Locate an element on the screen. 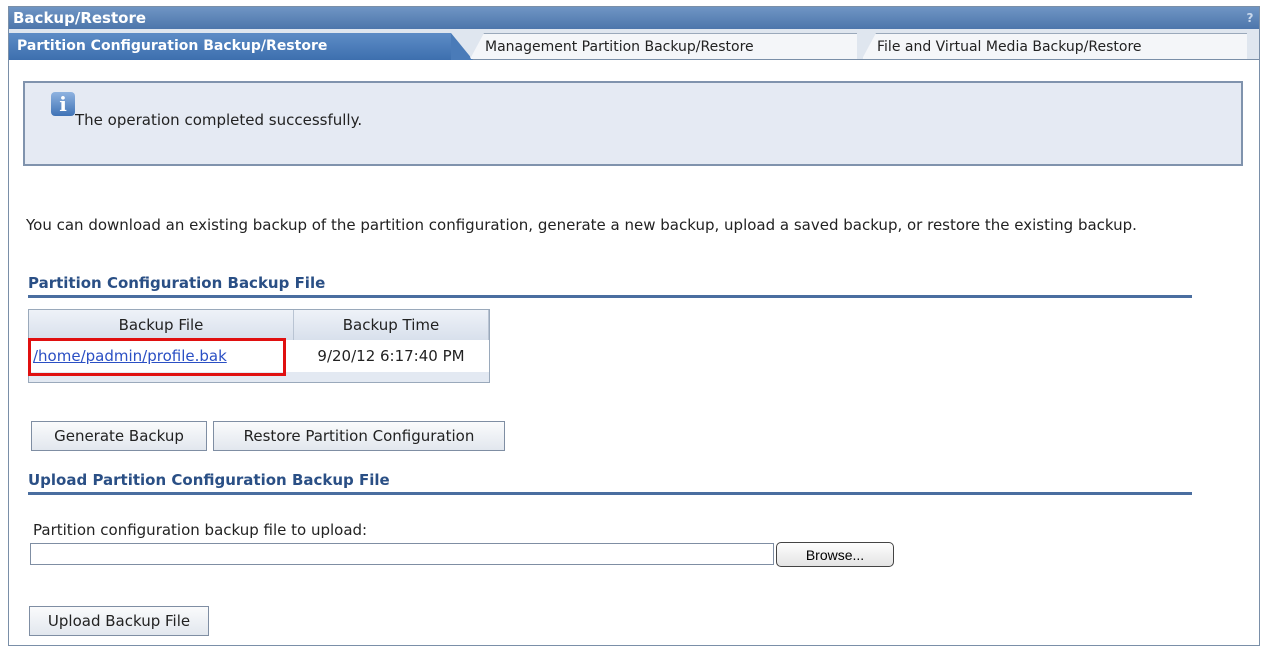 Image resolution: width=1268 pixels, height=650 pixels. generate-backup-button: Generate Backup is located at coordinates (119, 436).